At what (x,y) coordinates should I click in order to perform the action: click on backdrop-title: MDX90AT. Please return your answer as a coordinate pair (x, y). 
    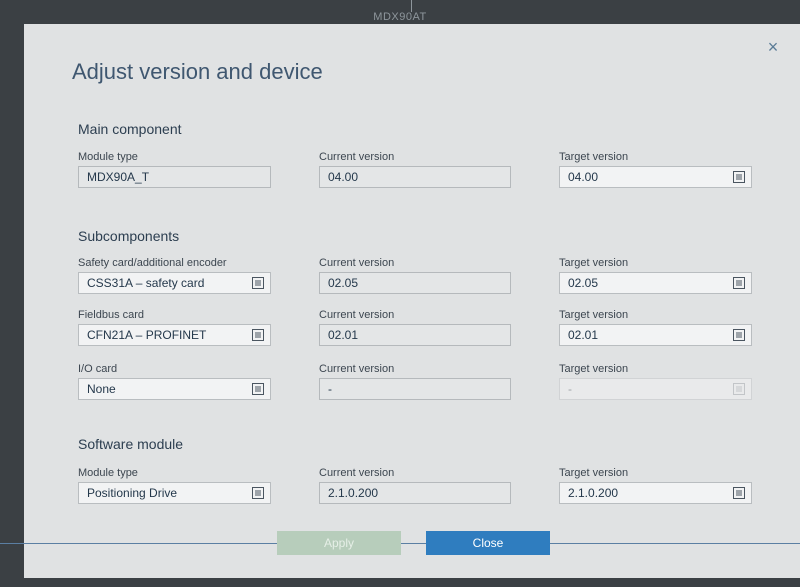
    Looking at the image, I should click on (400, 17).